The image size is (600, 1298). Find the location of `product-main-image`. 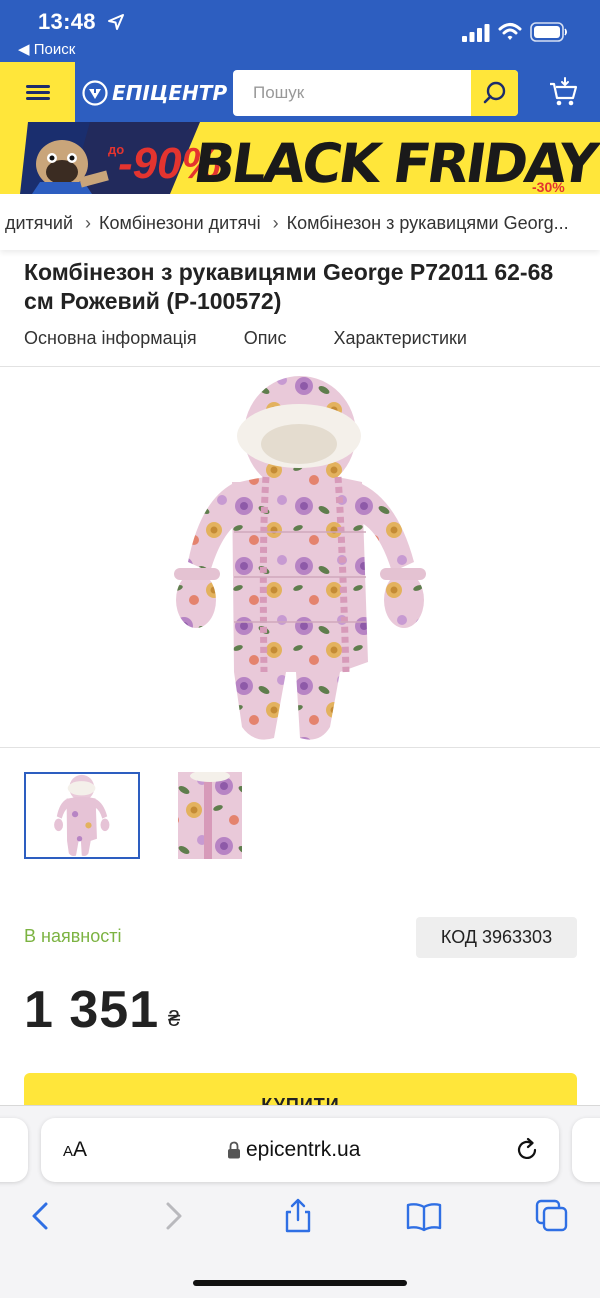

product-main-image is located at coordinates (301, 558).